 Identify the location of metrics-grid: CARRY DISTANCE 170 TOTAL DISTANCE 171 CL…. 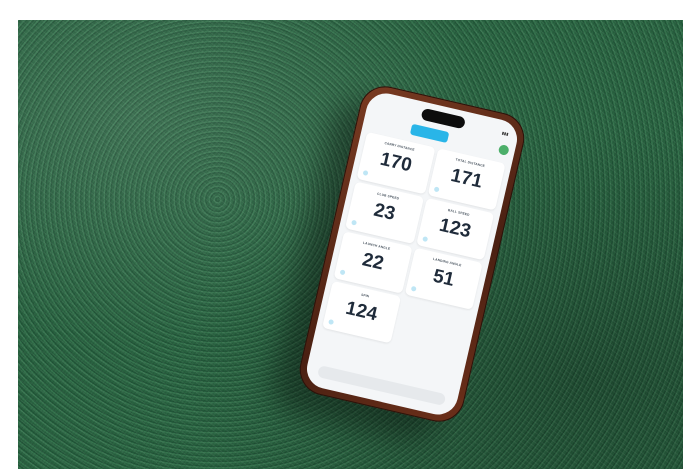
(414, 245).